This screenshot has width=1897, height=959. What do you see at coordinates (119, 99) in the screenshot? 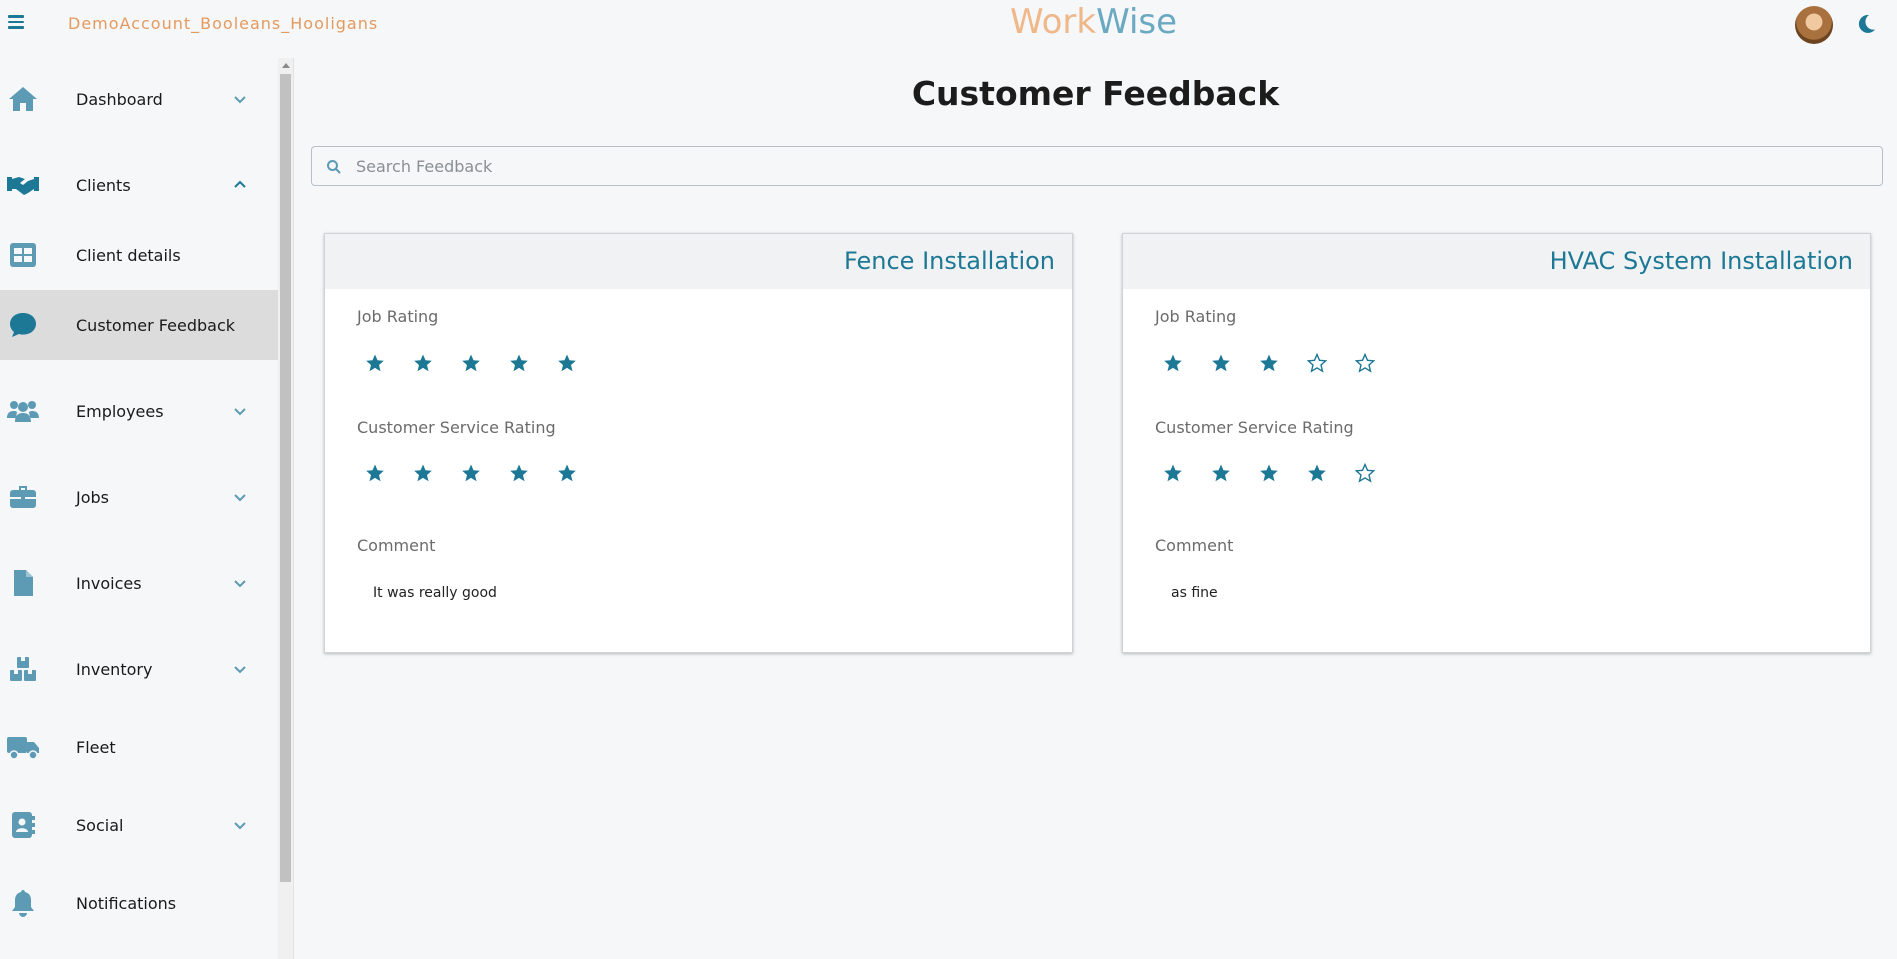
I see `sidebar-item-label: Dashboard` at bounding box center [119, 99].